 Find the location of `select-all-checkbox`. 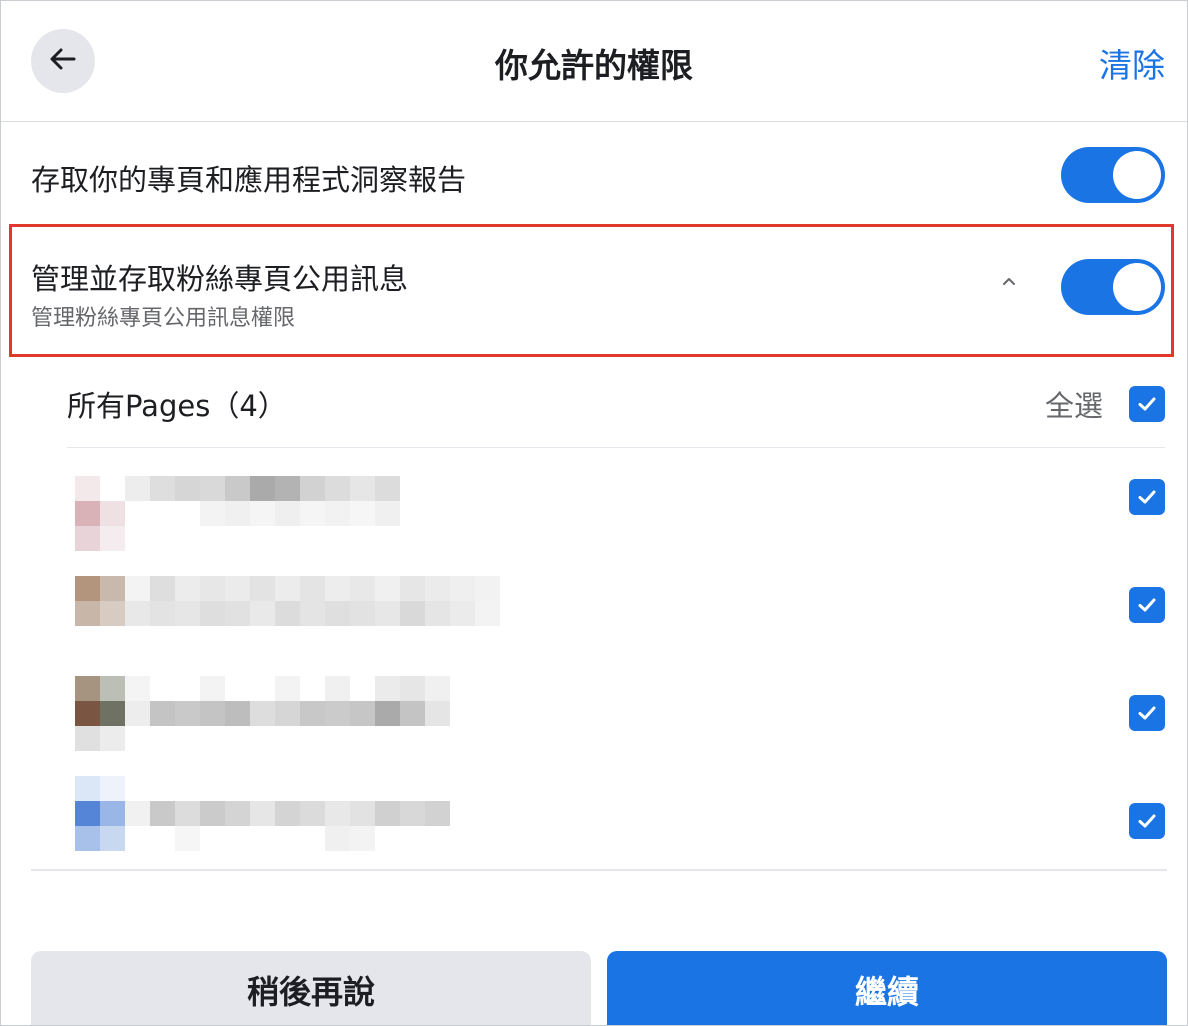

select-all-checkbox is located at coordinates (1147, 404).